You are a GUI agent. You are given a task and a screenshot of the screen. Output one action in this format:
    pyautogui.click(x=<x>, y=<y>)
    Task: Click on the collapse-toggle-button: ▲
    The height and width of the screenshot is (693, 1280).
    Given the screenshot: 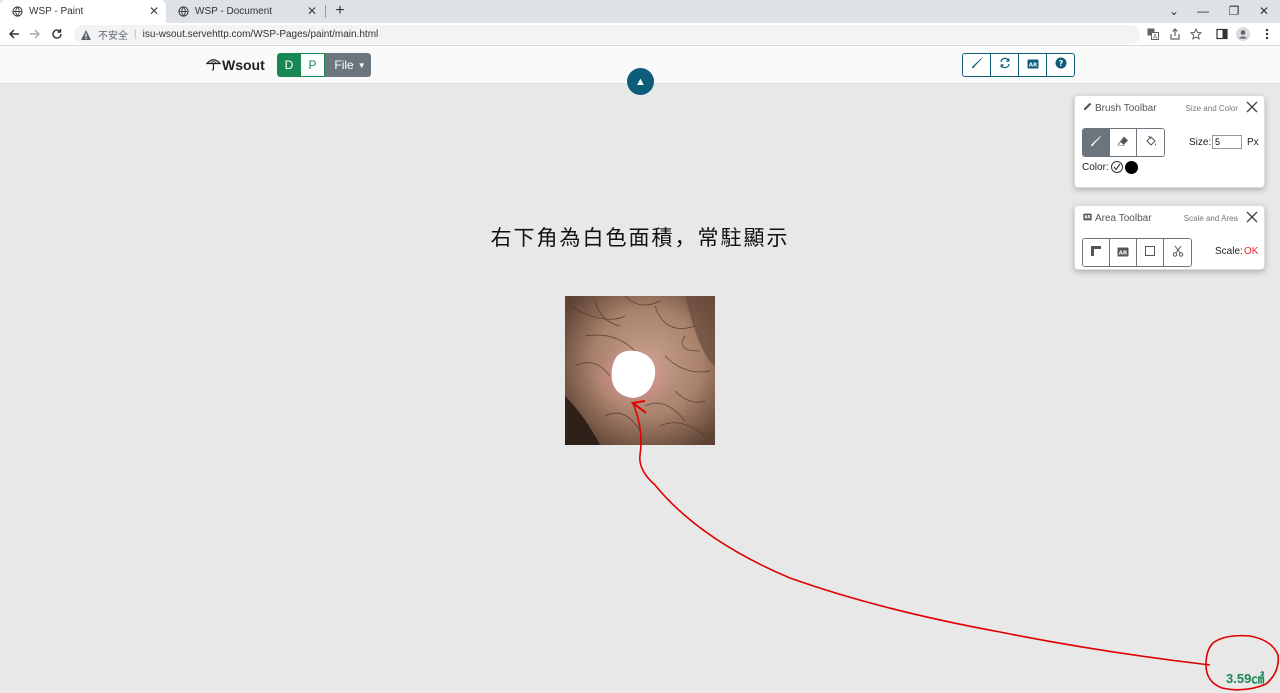 What is the action you would take?
    pyautogui.click(x=640, y=81)
    